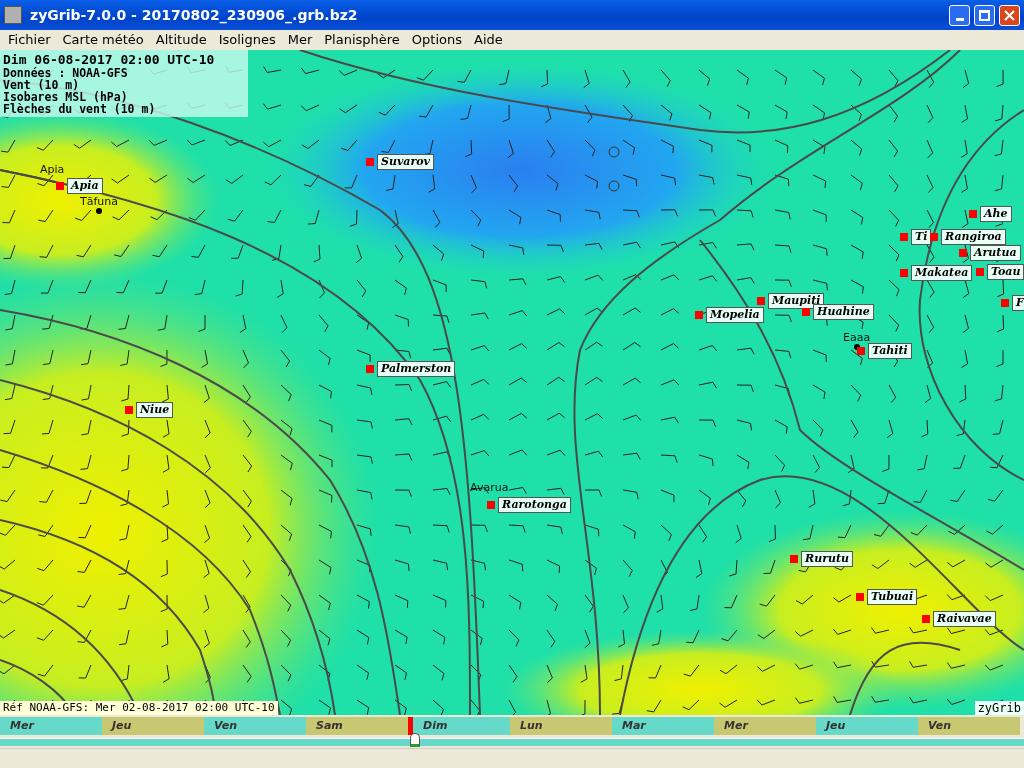 This screenshot has width=1024, height=768. What do you see at coordinates (99, 202) in the screenshot?
I see `place-name: Tāfuna` at bounding box center [99, 202].